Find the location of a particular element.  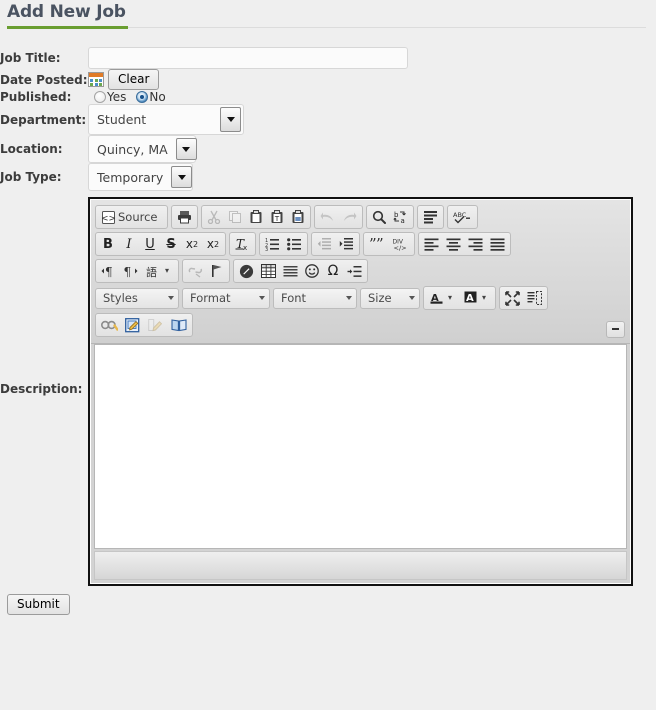

cut-icon is located at coordinates (214, 217).